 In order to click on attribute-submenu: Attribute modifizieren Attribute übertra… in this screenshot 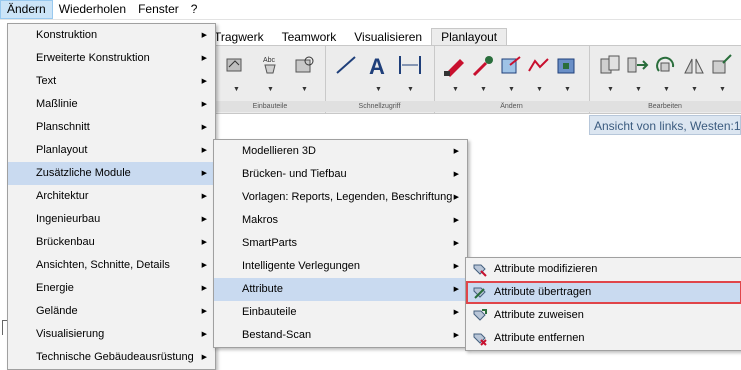, I will do `click(603, 304)`.